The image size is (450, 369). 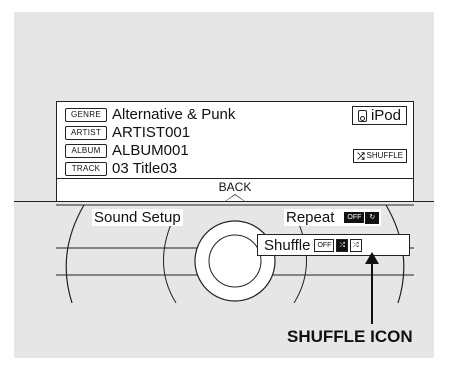 What do you see at coordinates (287, 245) in the screenshot?
I see `shuffle-label: Shuffle` at bounding box center [287, 245].